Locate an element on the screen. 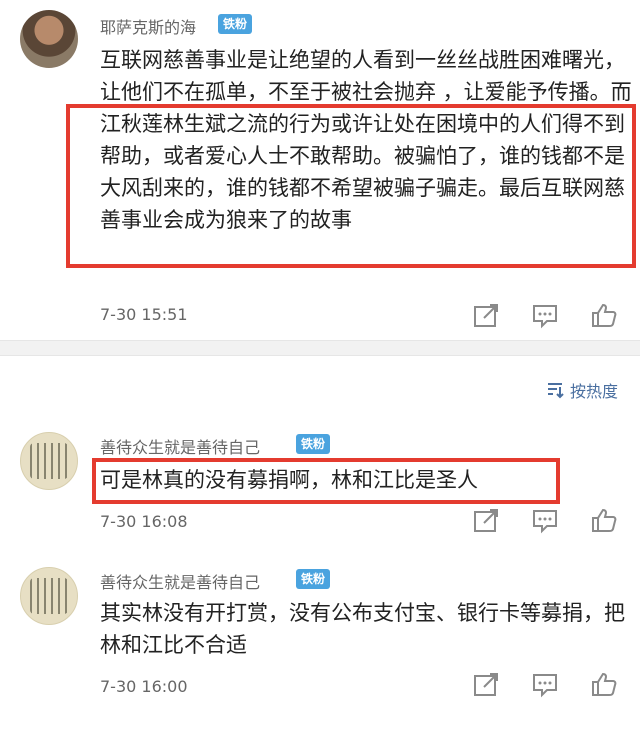  highlight-box is located at coordinates (326, 481).